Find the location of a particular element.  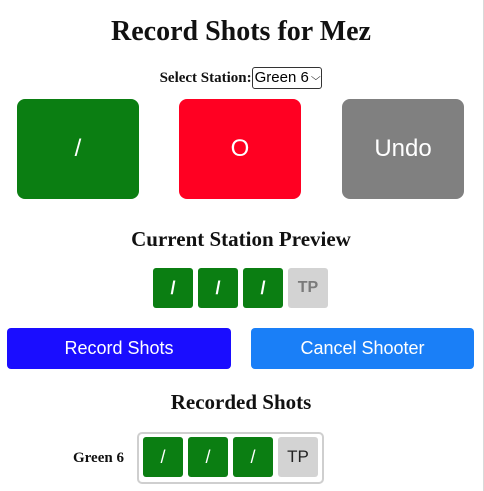

recorded-shot-4: TP is located at coordinates (298, 457).